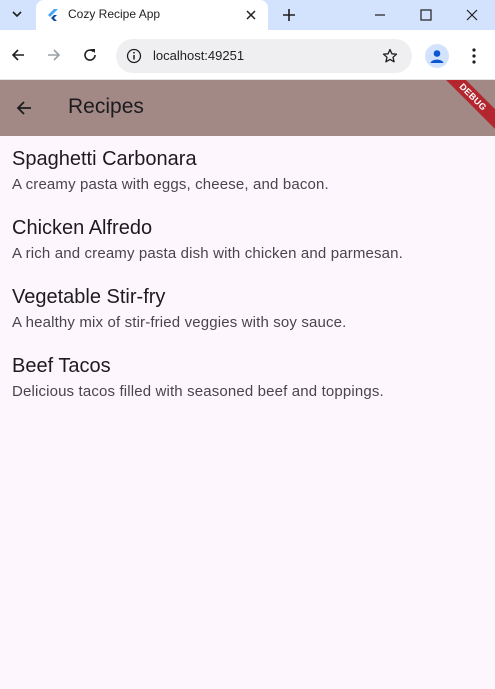 This screenshot has width=495, height=689. I want to click on debug-banner: DEBUG, so click(465, 107).